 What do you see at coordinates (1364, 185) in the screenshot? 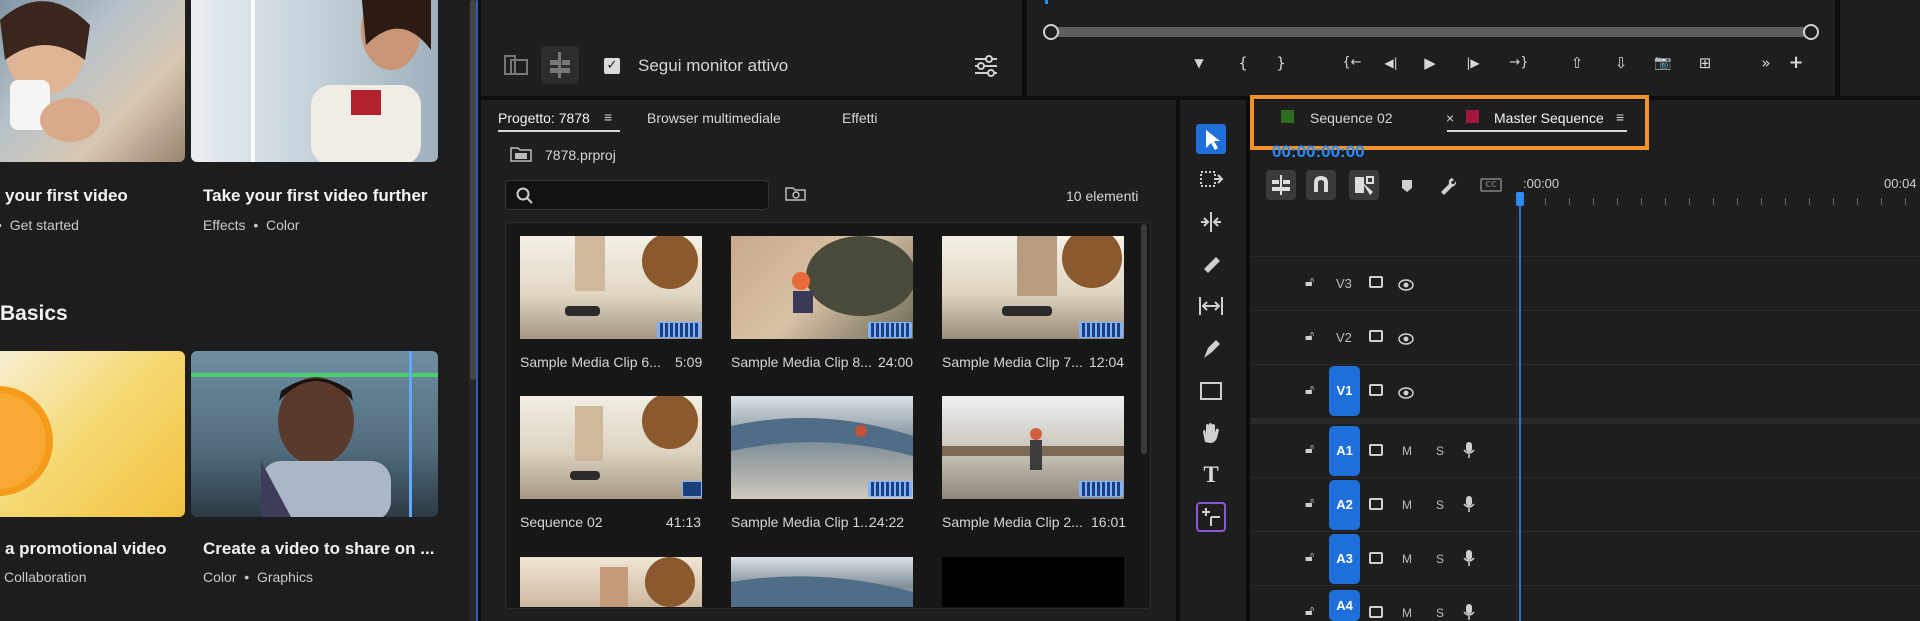
I see `linked-selection-icon` at bounding box center [1364, 185].